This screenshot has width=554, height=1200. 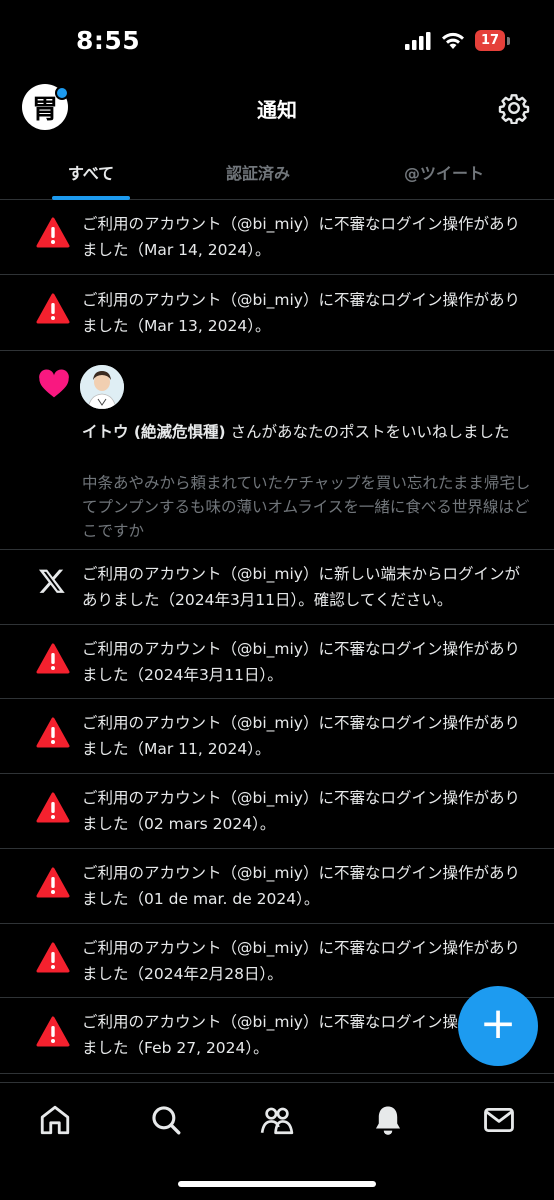 I want to click on plus-icon: +, so click(x=498, y=1023).